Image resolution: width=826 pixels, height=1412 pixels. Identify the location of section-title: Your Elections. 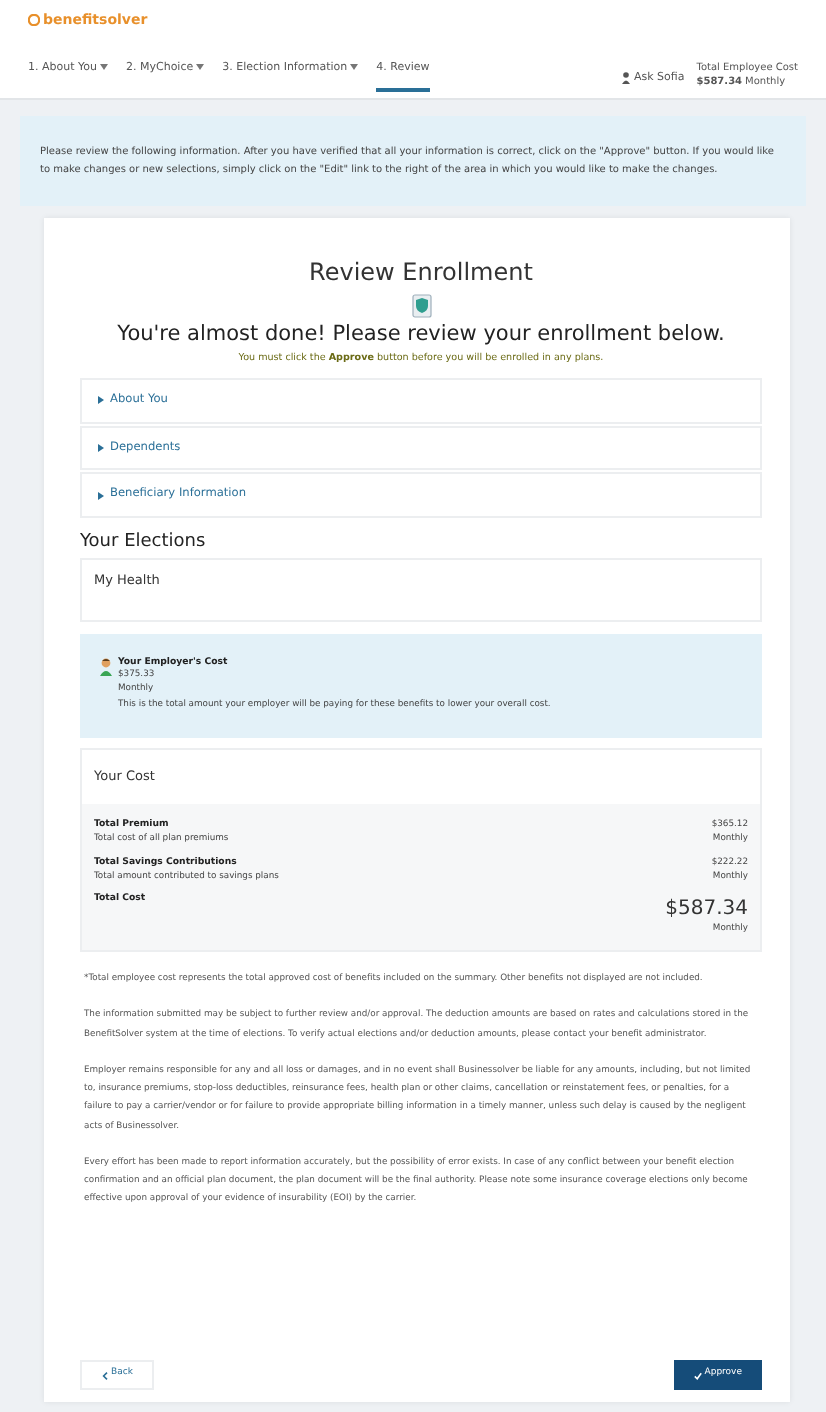
(144, 543).